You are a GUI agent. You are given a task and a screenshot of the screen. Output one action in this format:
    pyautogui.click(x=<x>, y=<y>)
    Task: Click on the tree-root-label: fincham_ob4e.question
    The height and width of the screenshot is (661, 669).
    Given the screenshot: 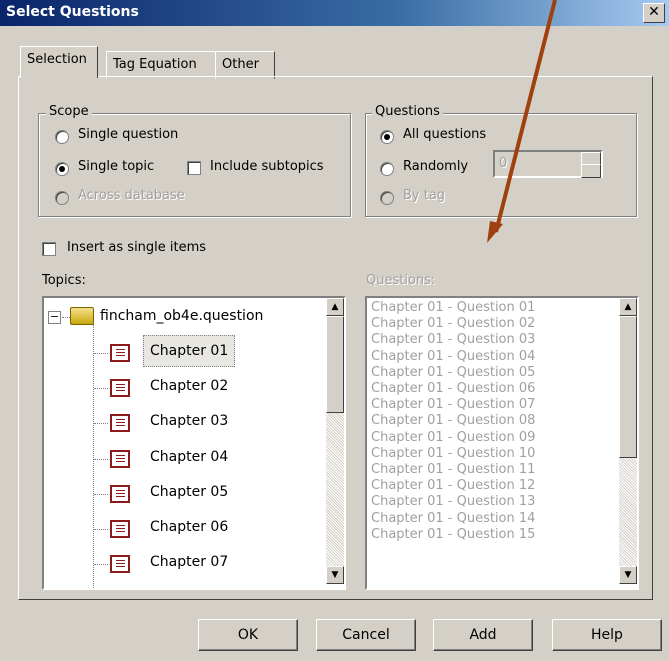 What is the action you would take?
    pyautogui.click(x=181, y=316)
    